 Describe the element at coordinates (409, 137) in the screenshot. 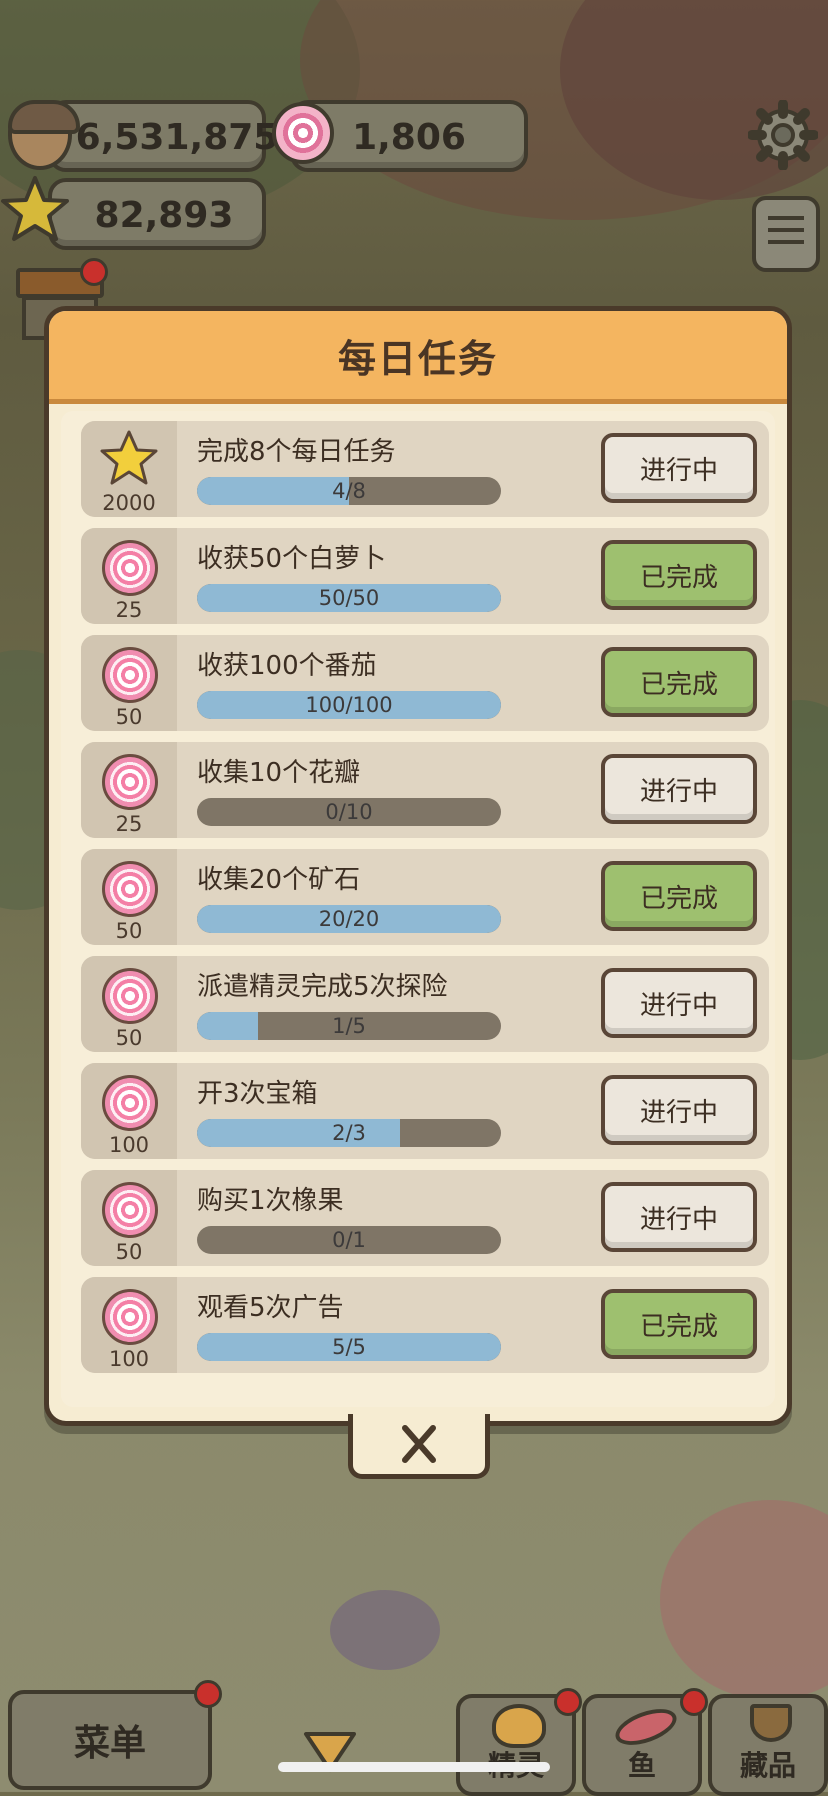

I see `candy-count: 1,806` at that location.